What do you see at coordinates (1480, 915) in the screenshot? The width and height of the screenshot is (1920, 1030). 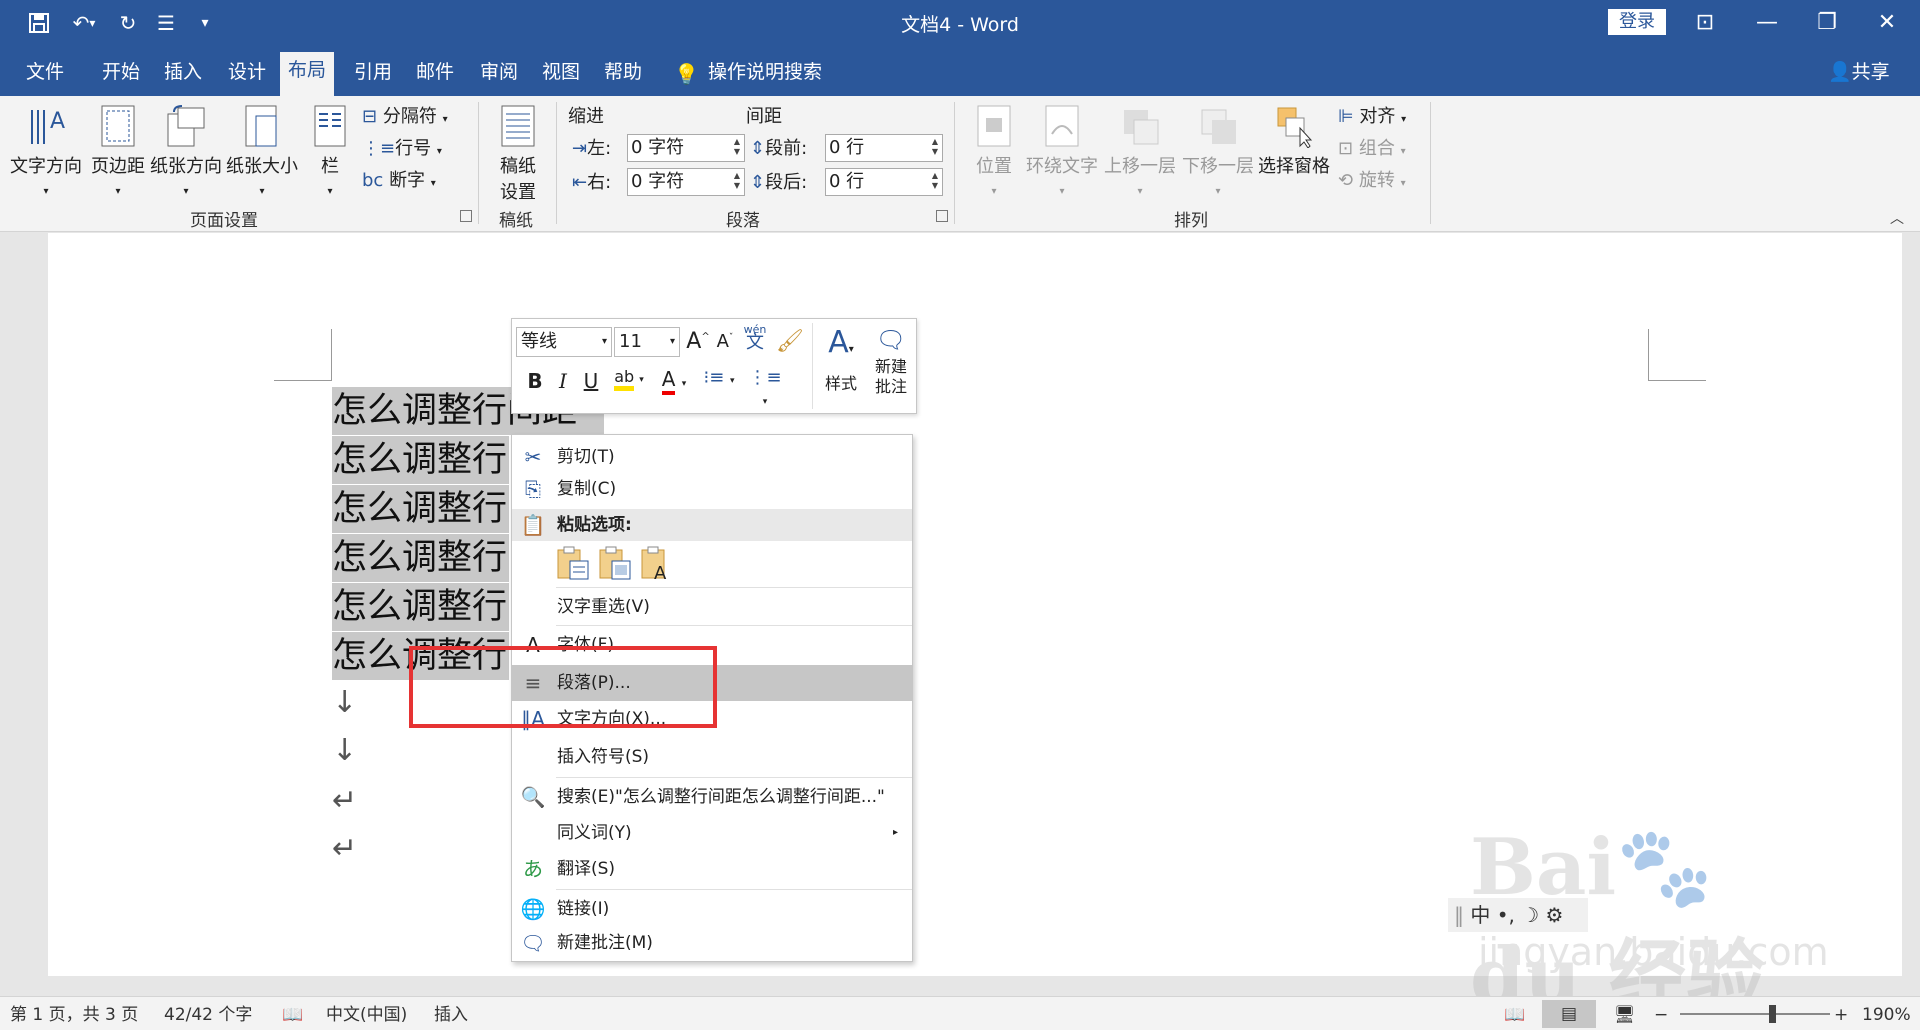 I see `ime-mode-indicator: 中` at bounding box center [1480, 915].